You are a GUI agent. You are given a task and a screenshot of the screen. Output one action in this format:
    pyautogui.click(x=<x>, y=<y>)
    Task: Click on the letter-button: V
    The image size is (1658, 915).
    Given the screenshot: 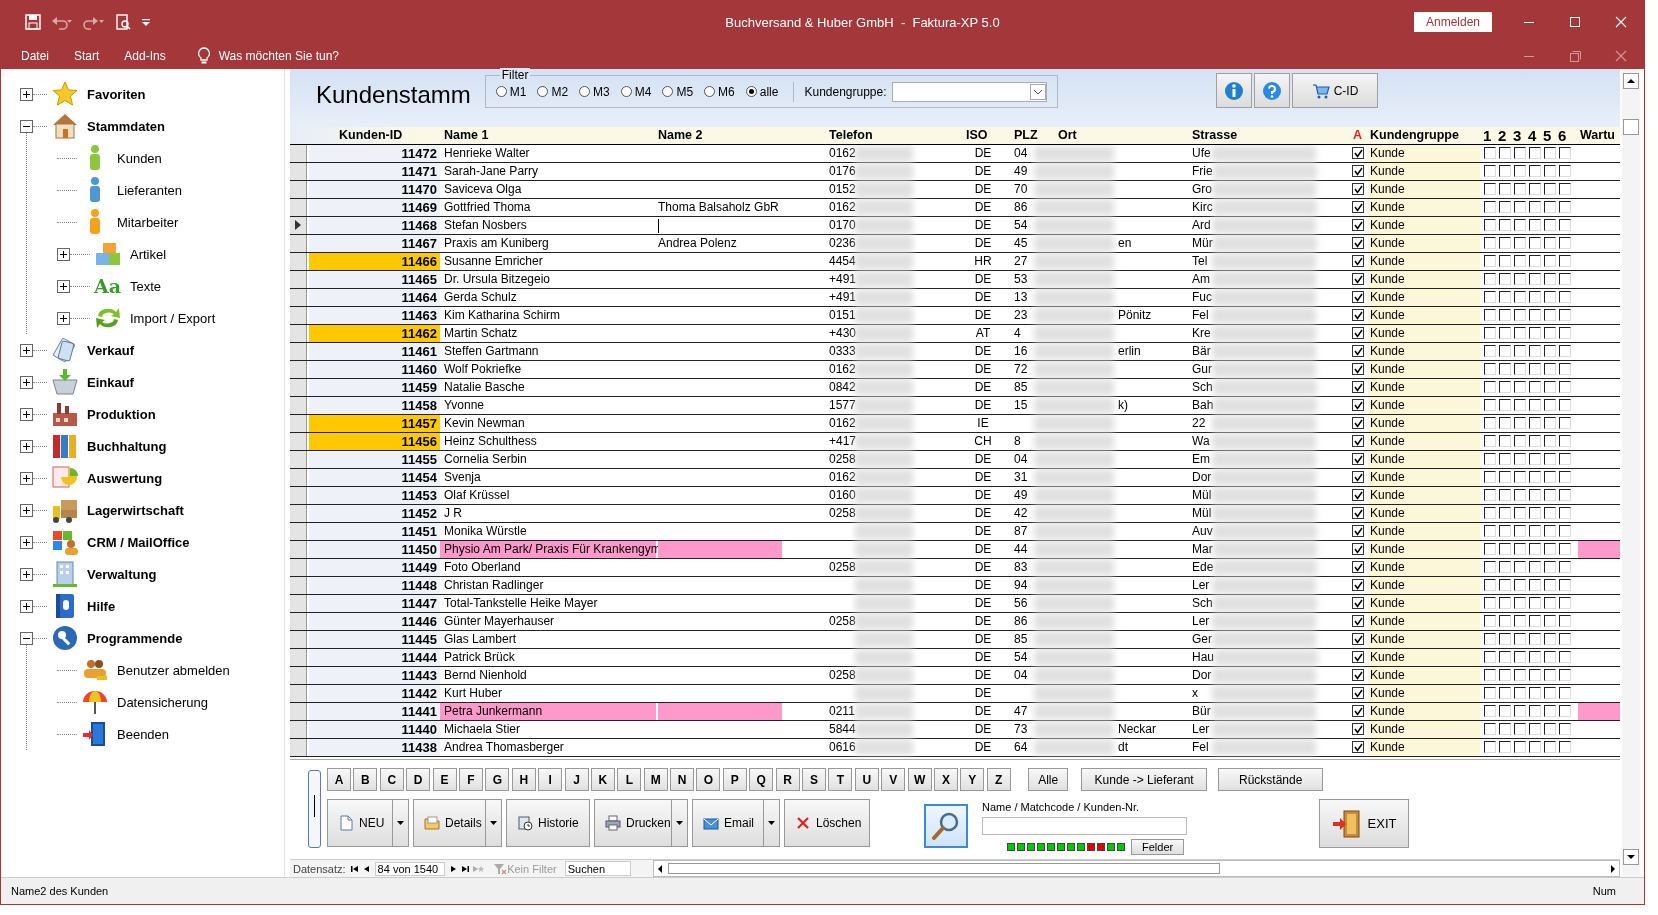 What is the action you would take?
    pyautogui.click(x=893, y=780)
    